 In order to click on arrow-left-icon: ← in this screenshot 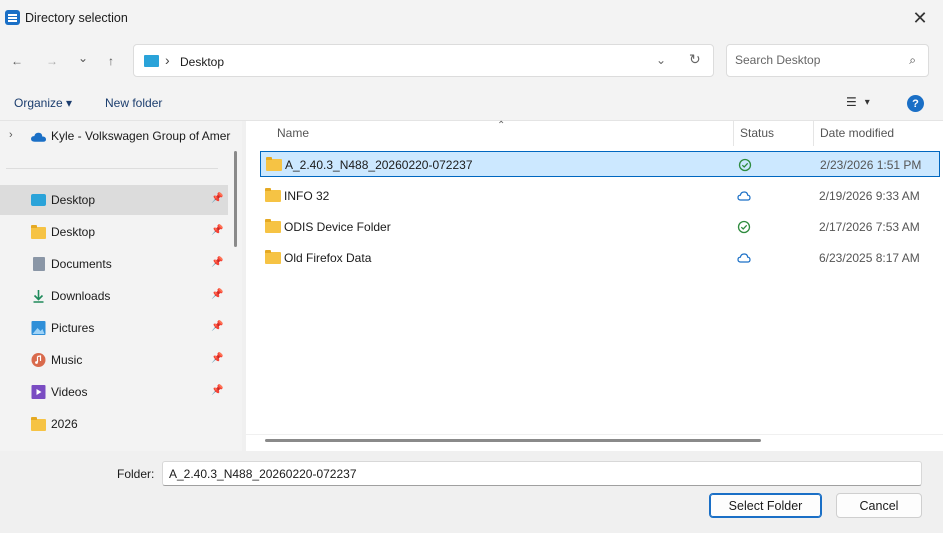, I will do `click(17, 61)`.